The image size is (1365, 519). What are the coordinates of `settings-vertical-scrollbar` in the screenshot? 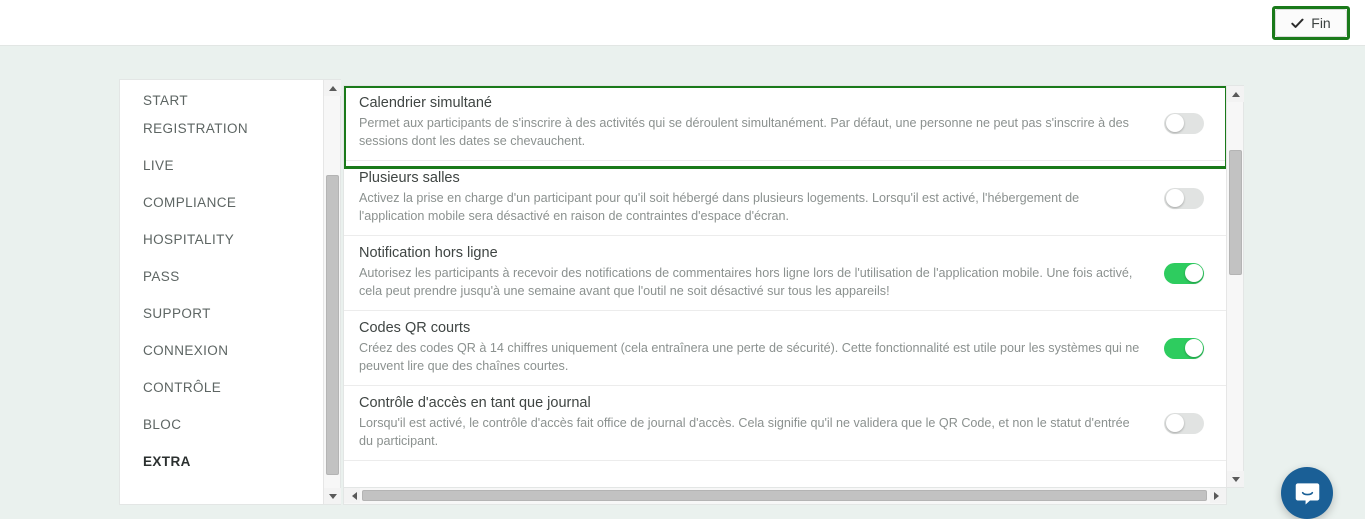 It's located at (1235, 286).